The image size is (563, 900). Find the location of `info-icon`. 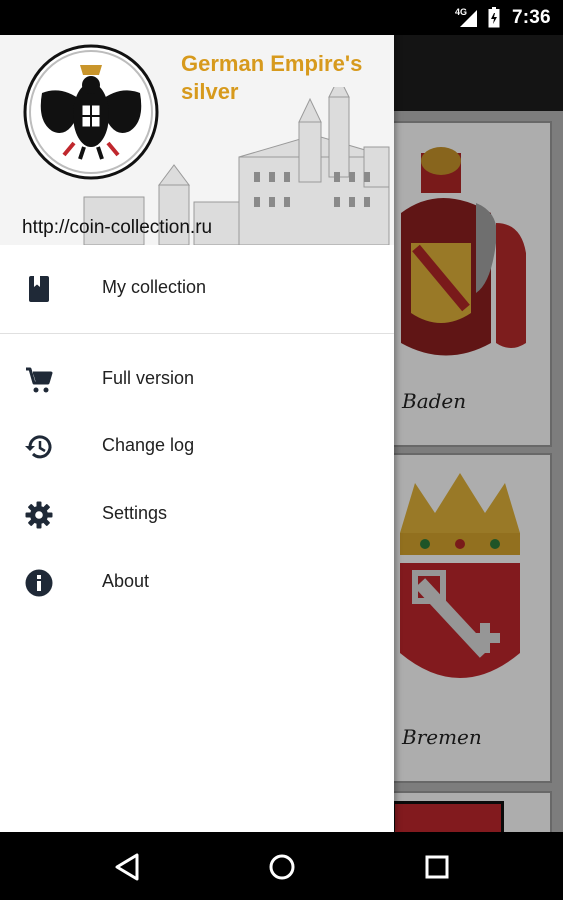

info-icon is located at coordinates (39, 583).